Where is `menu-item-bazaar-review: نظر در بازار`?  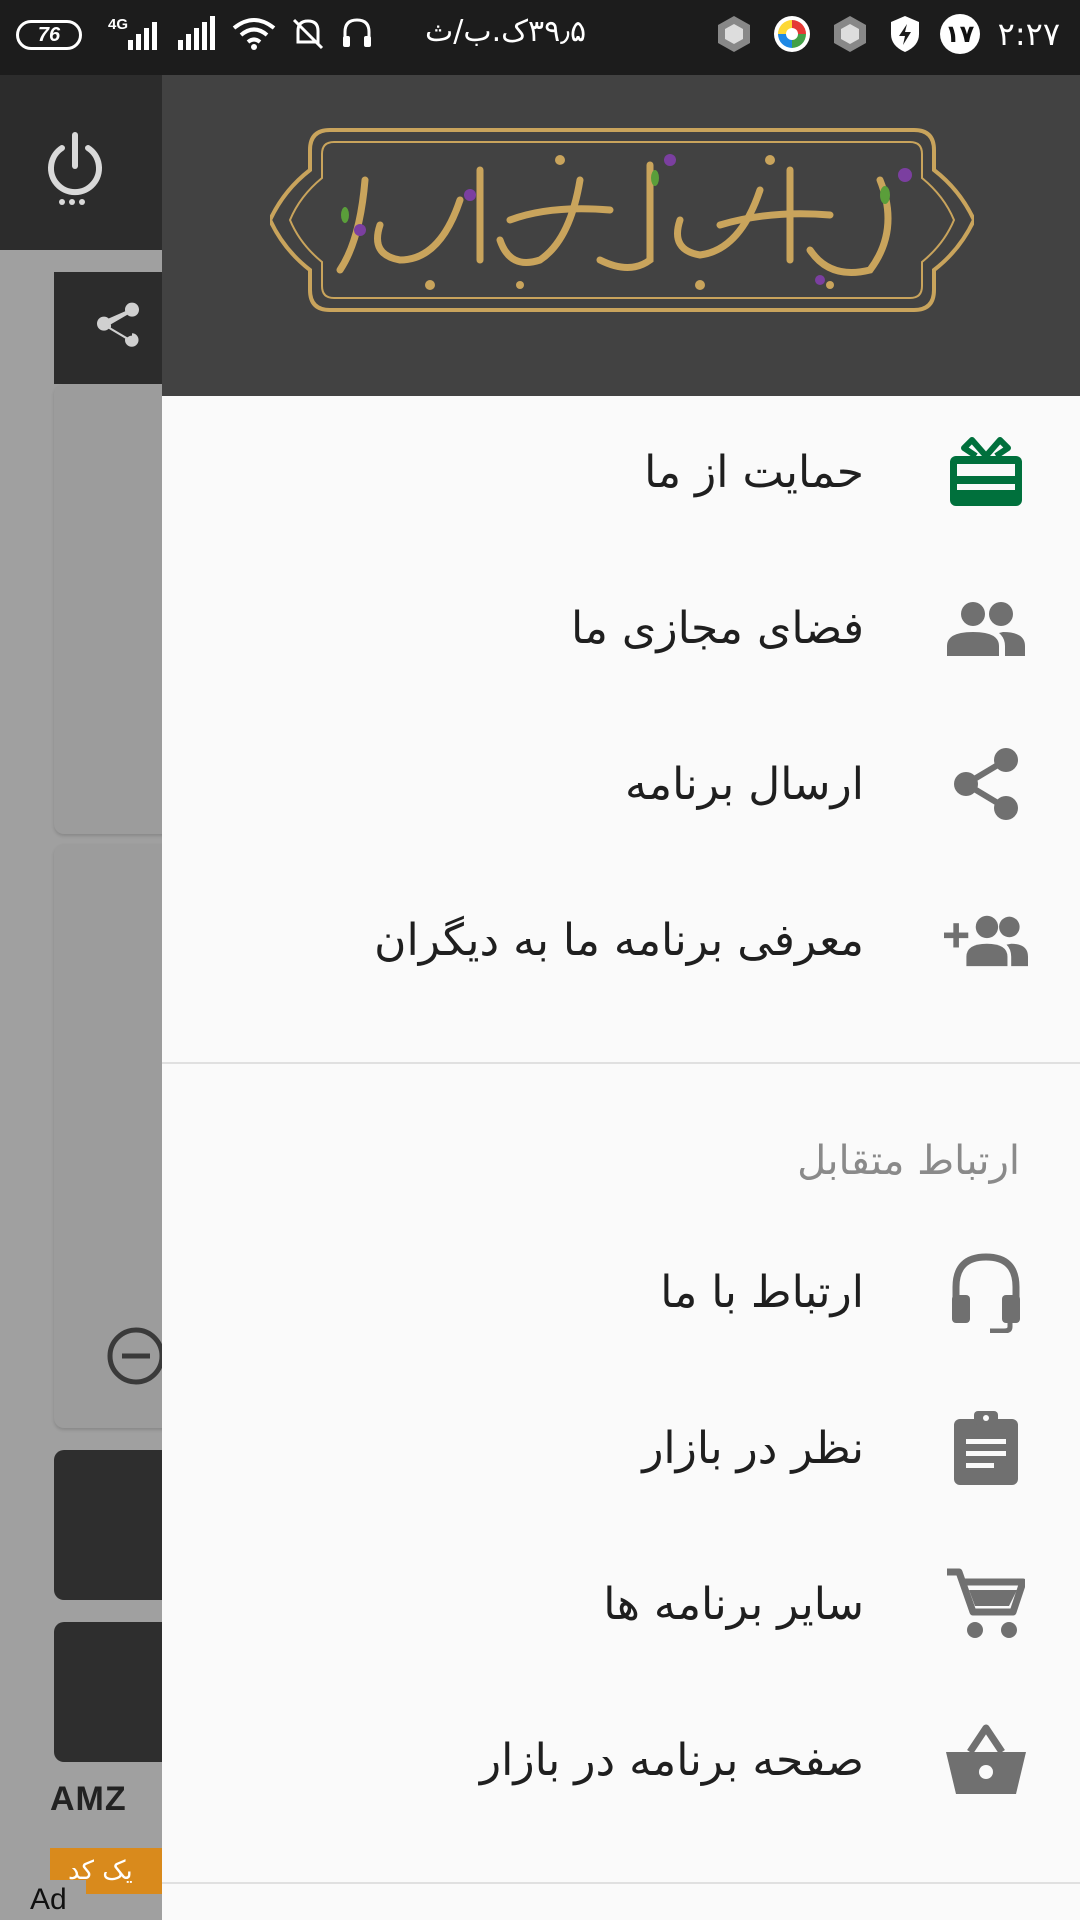
menu-item-bazaar-review: نظر در بازار is located at coordinates (621, 1448).